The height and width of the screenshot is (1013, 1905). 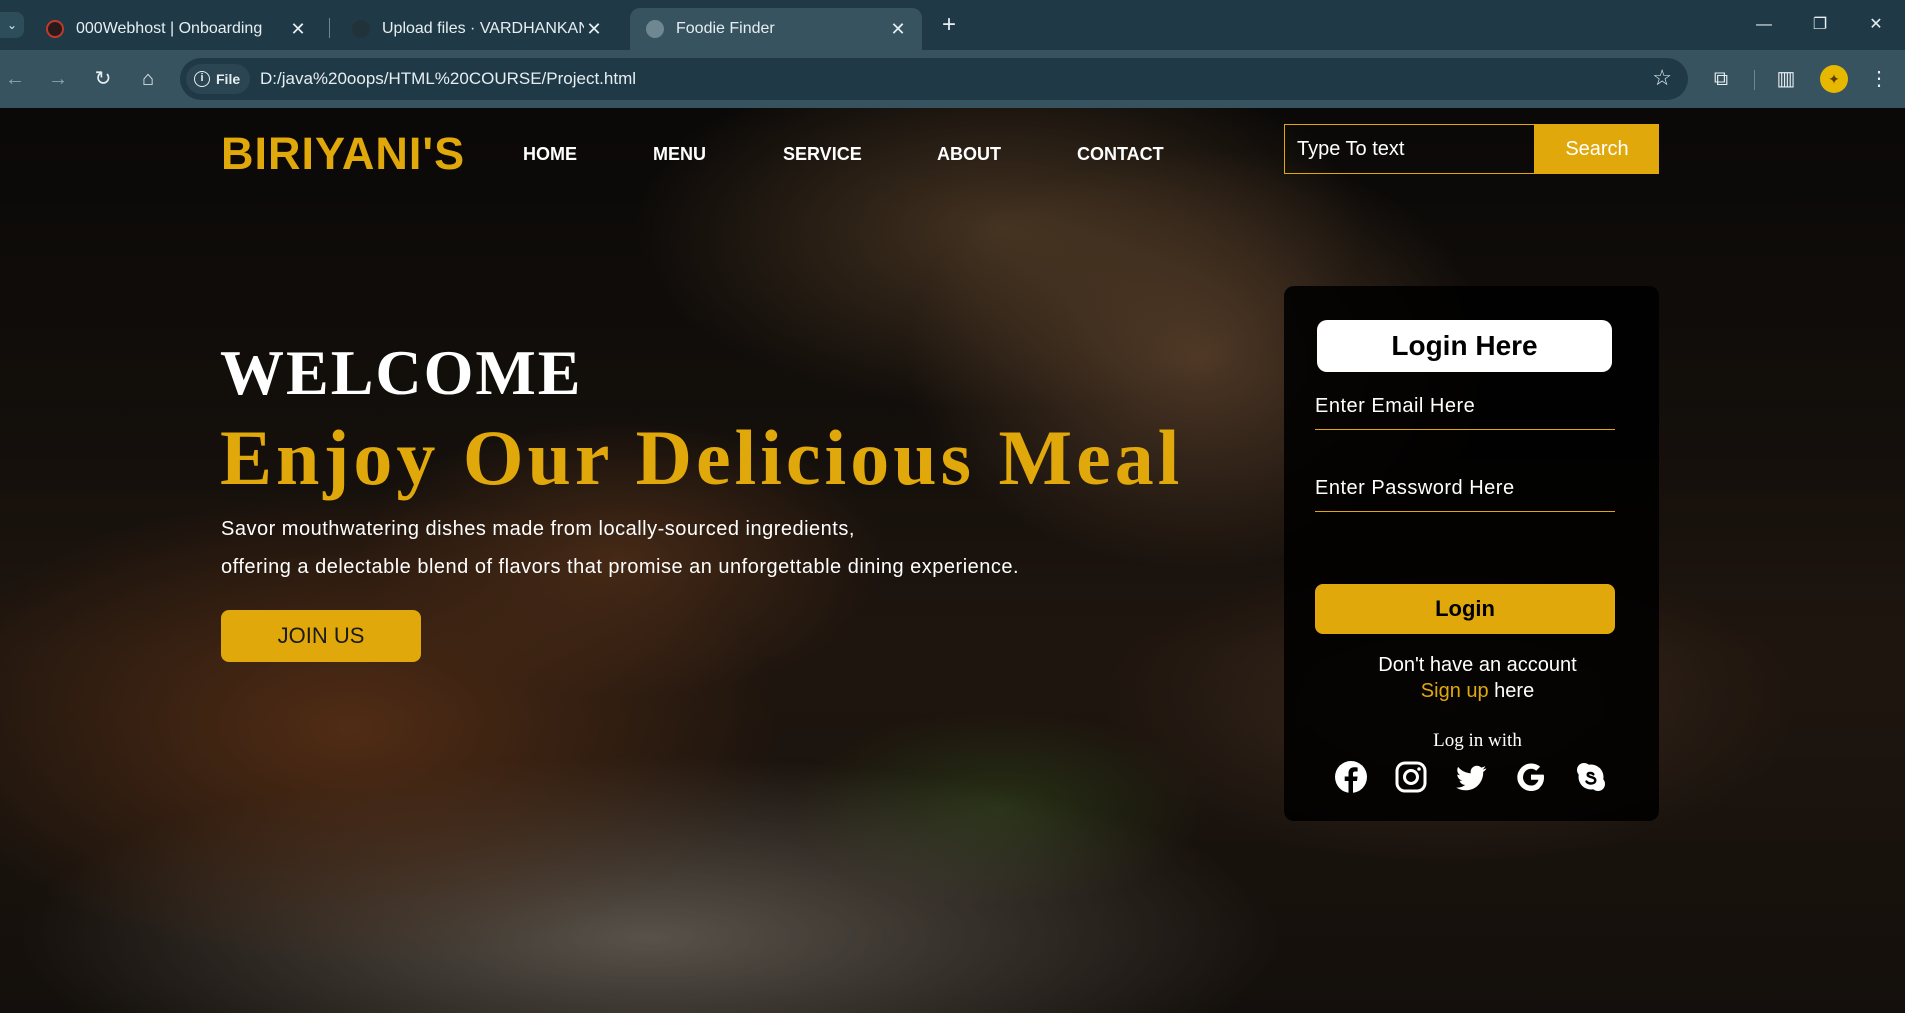 What do you see at coordinates (776, 29) in the screenshot?
I see `tab-foodie-finder: Foodie Finder ✕` at bounding box center [776, 29].